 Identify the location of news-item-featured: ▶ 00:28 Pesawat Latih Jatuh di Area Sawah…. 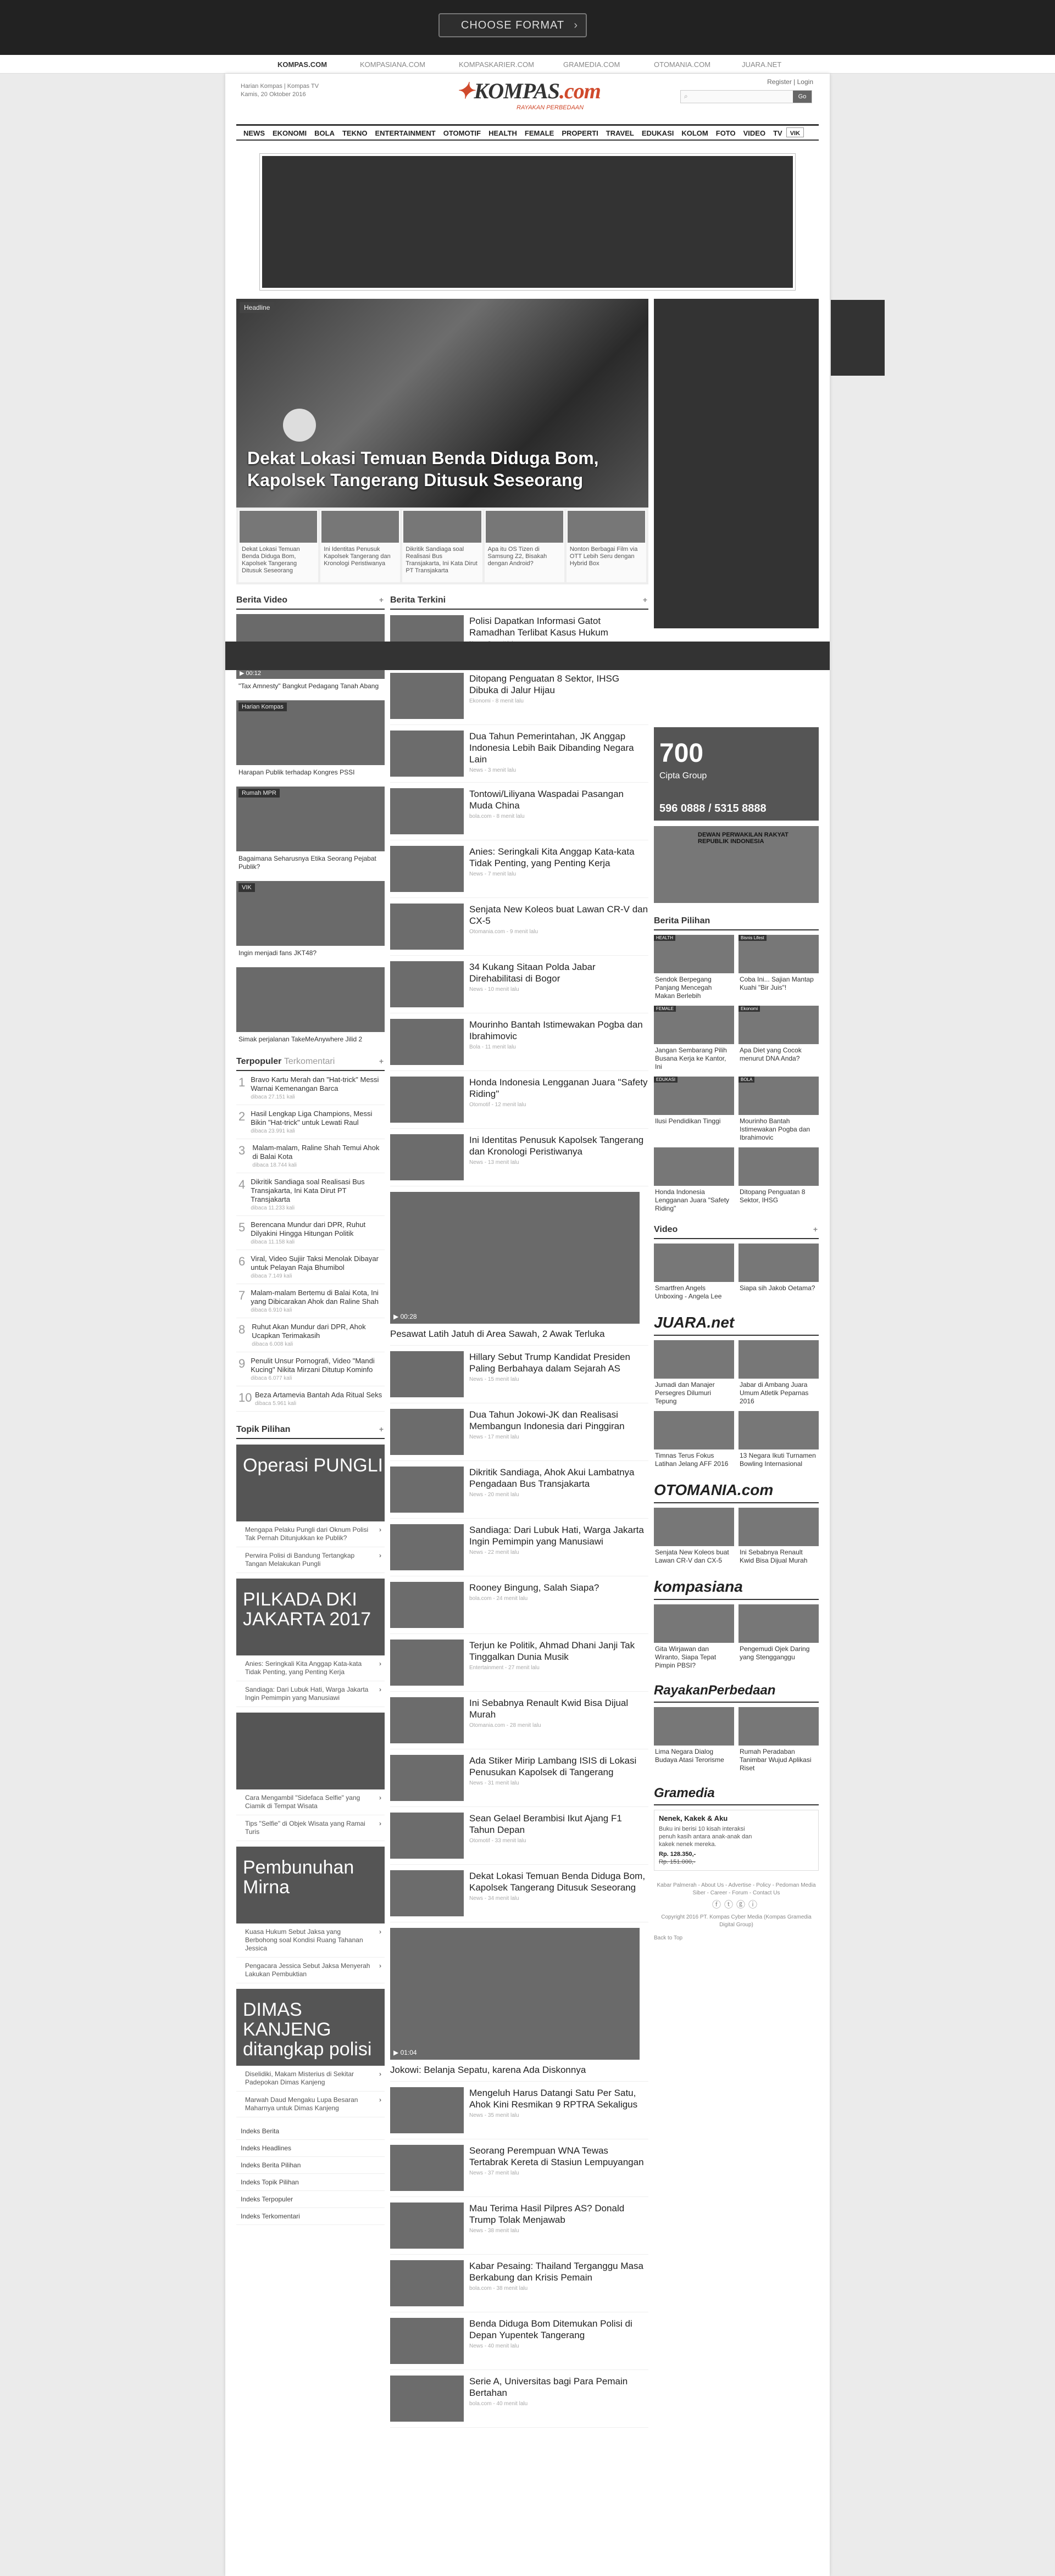
(519, 1266).